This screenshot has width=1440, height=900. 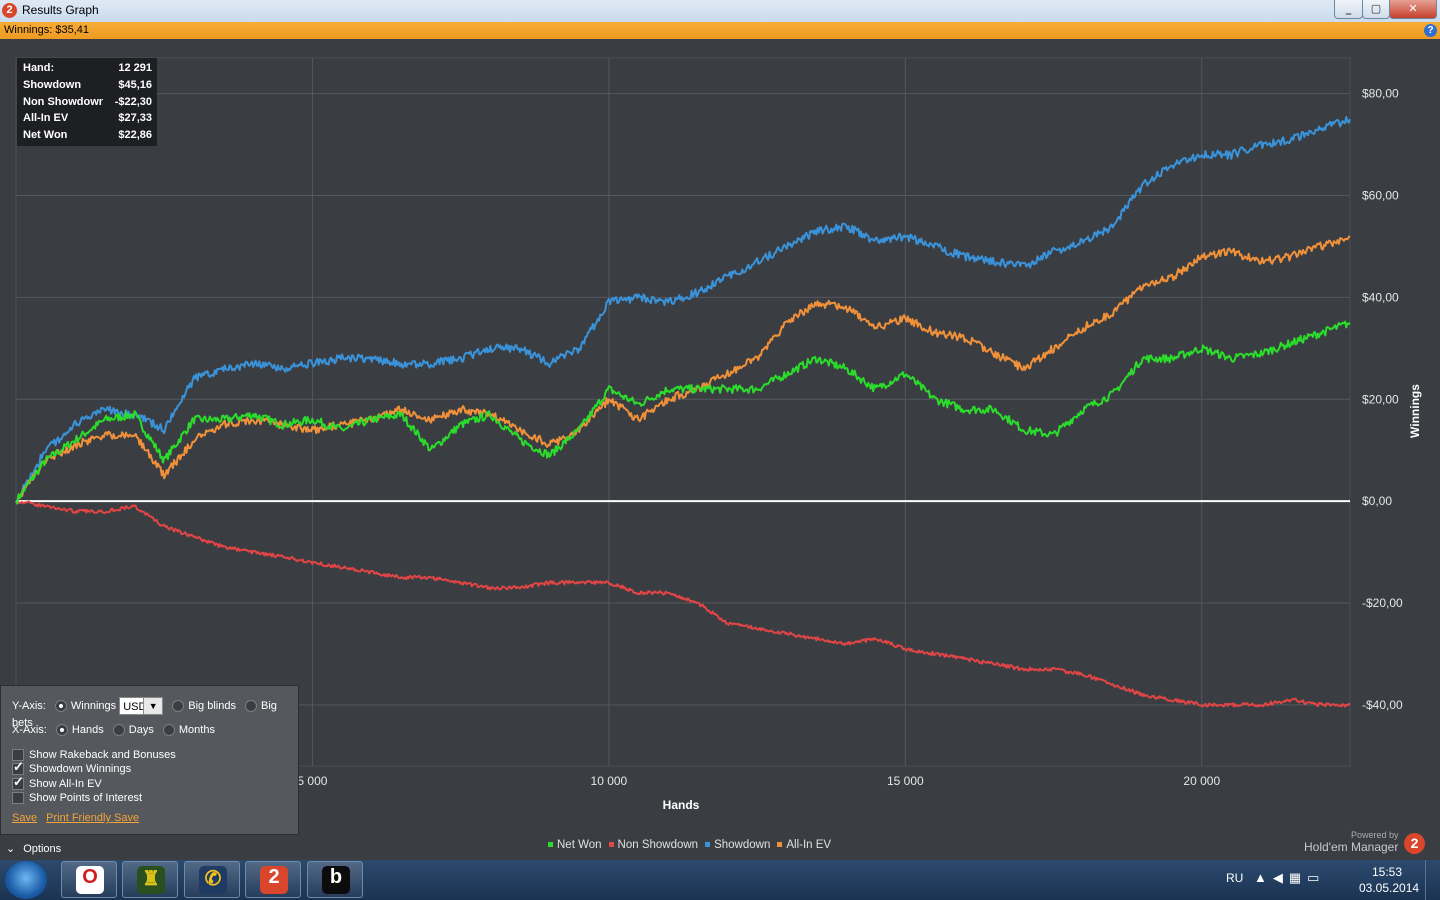 What do you see at coordinates (1380, 196) in the screenshot?
I see `y-tick-label: $60,00` at bounding box center [1380, 196].